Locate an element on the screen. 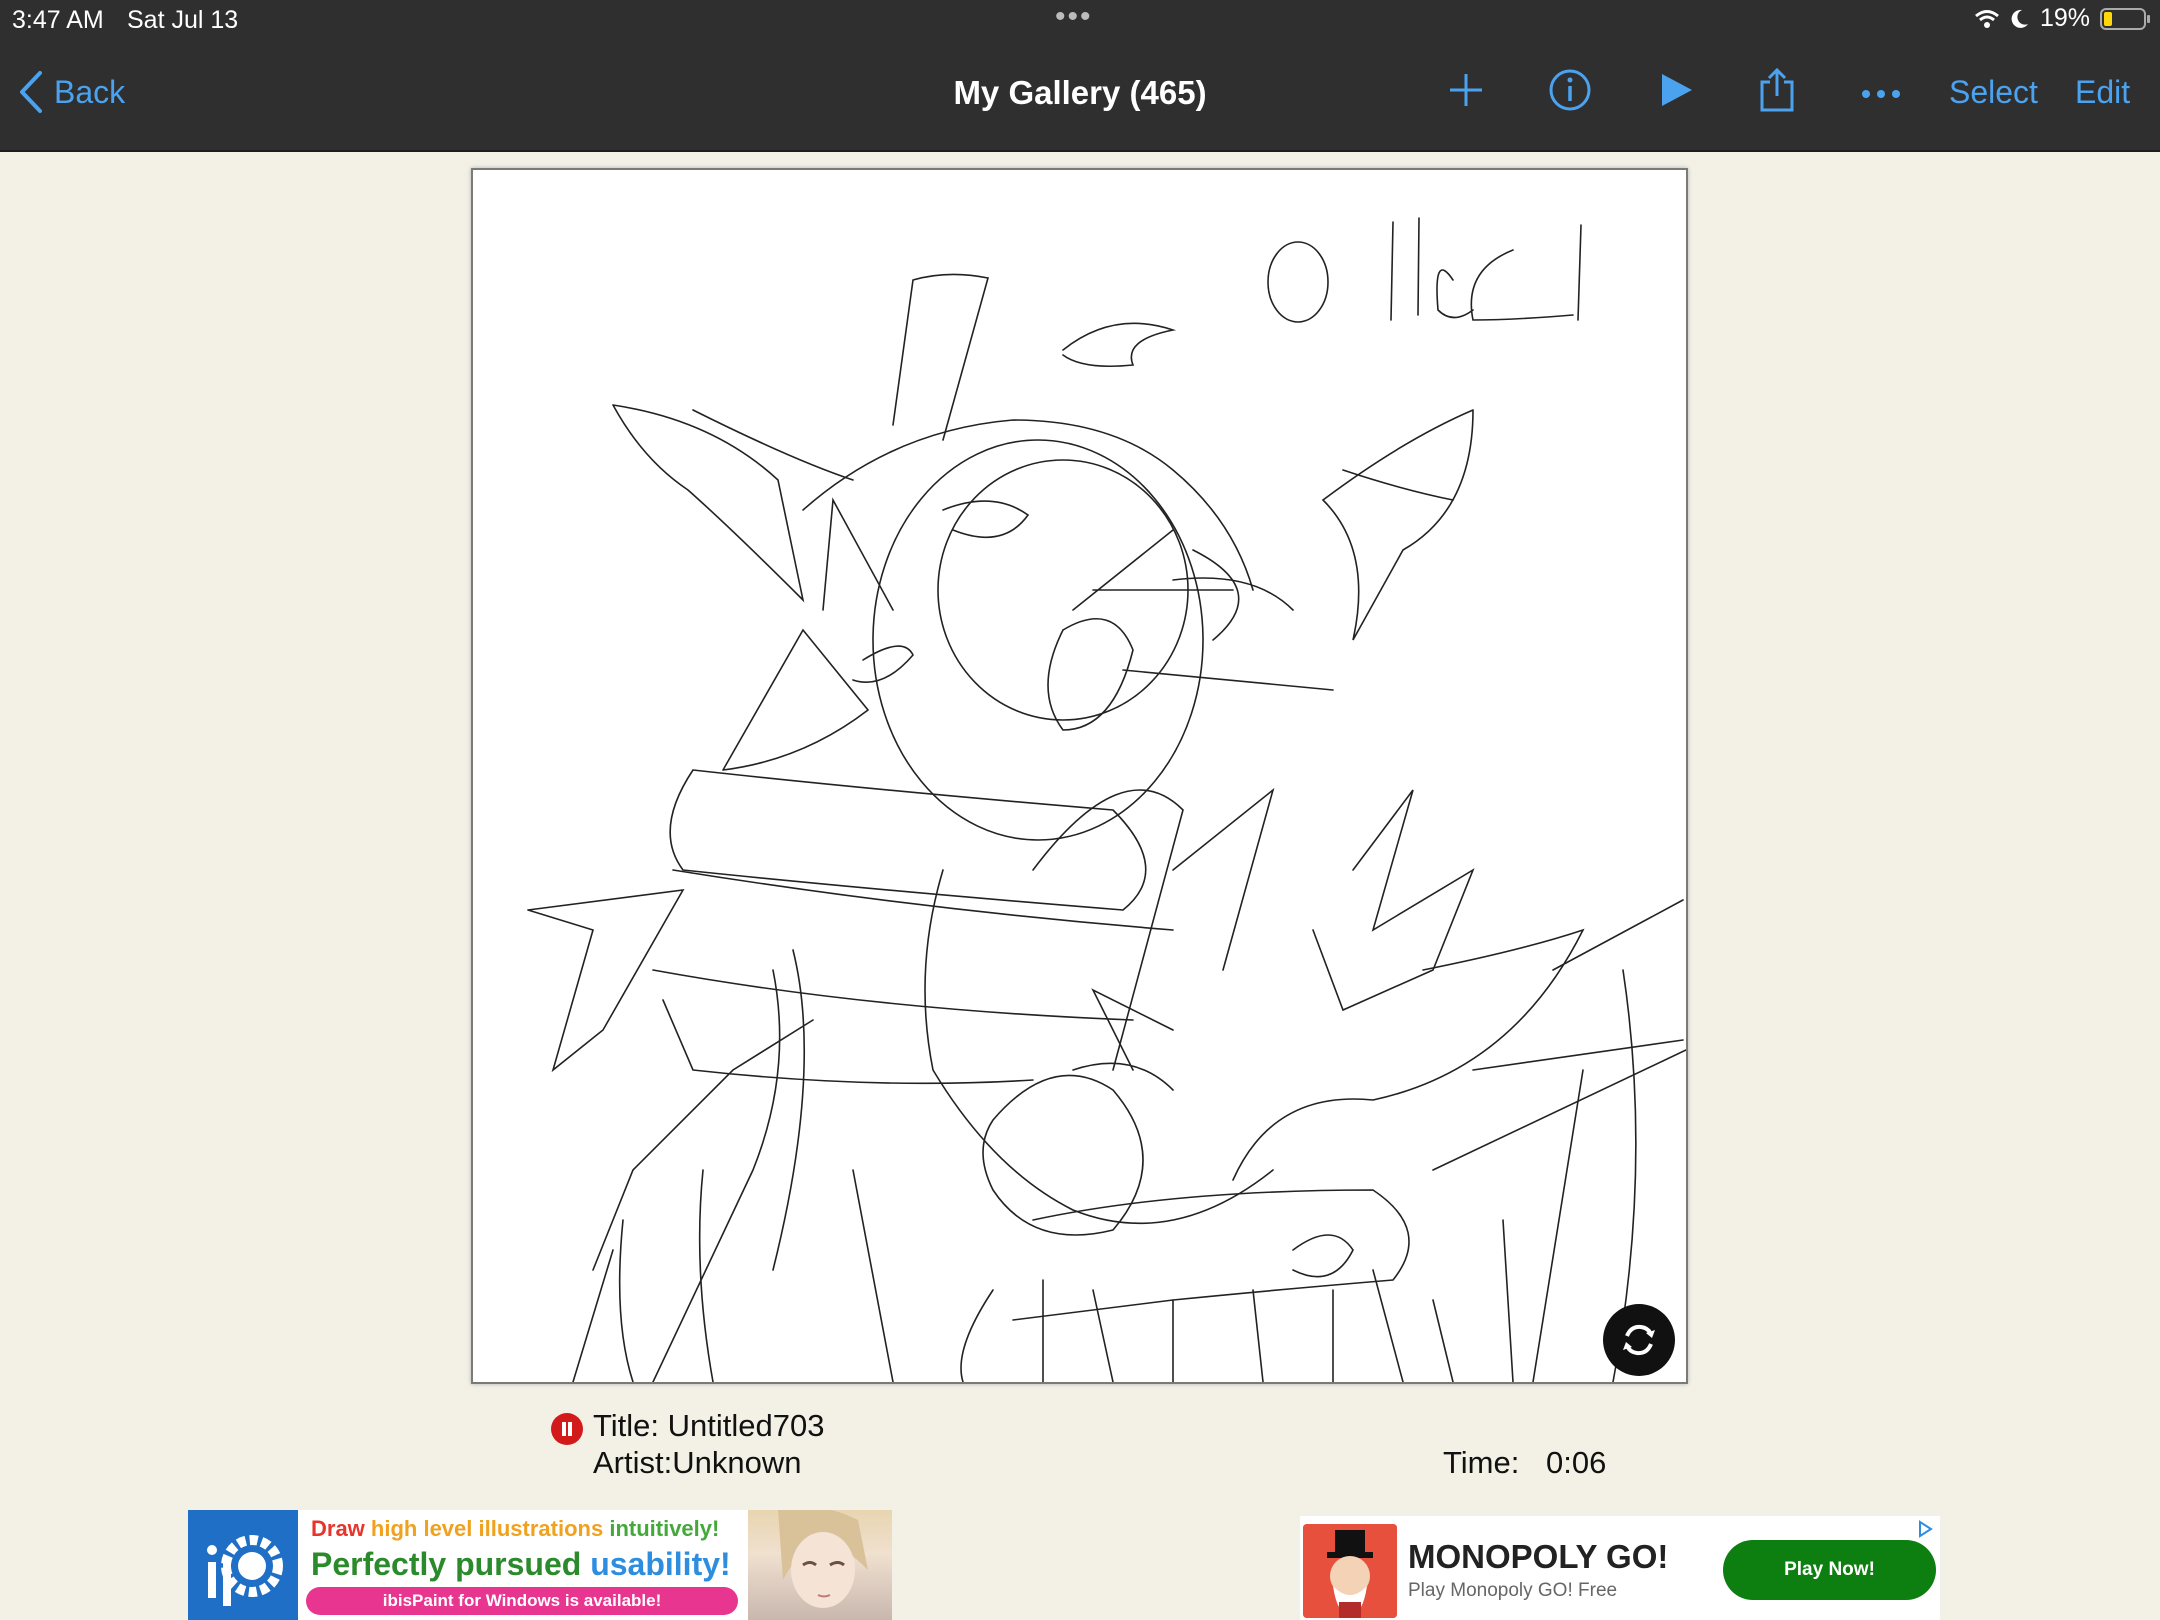 Image resolution: width=2160 pixels, height=1620 pixels. time-label: Time: is located at coordinates (1481, 1462).